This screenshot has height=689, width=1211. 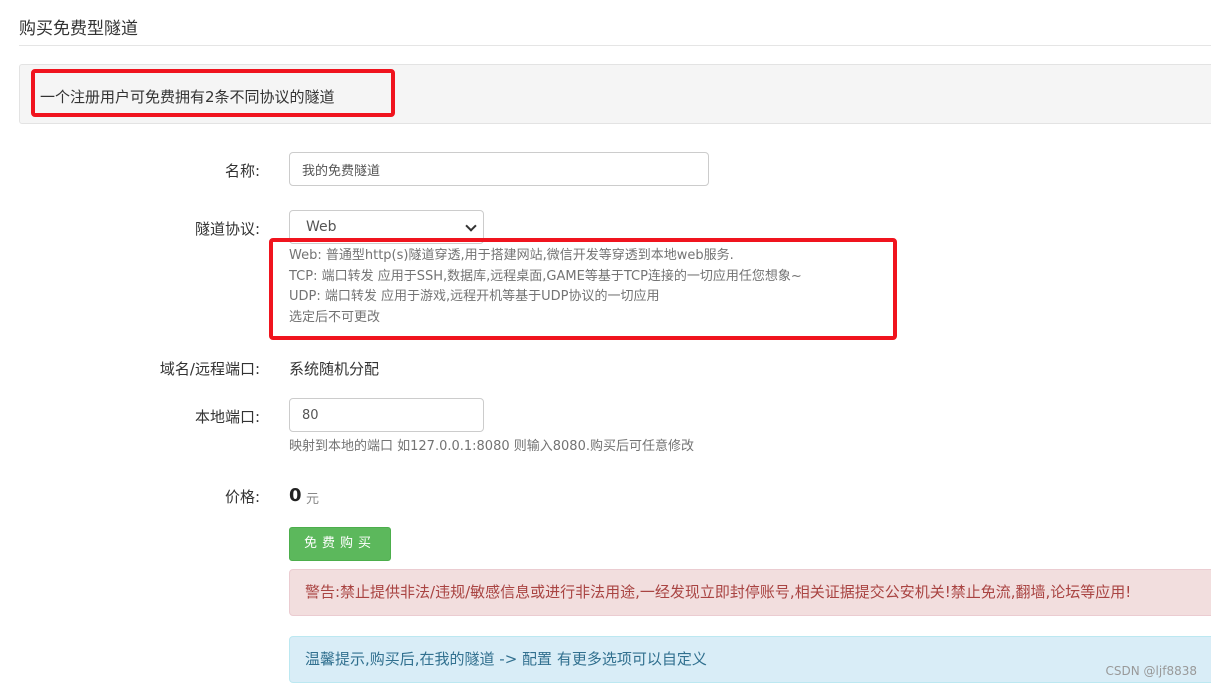 I want to click on name-label: 名称:, so click(x=242, y=171).